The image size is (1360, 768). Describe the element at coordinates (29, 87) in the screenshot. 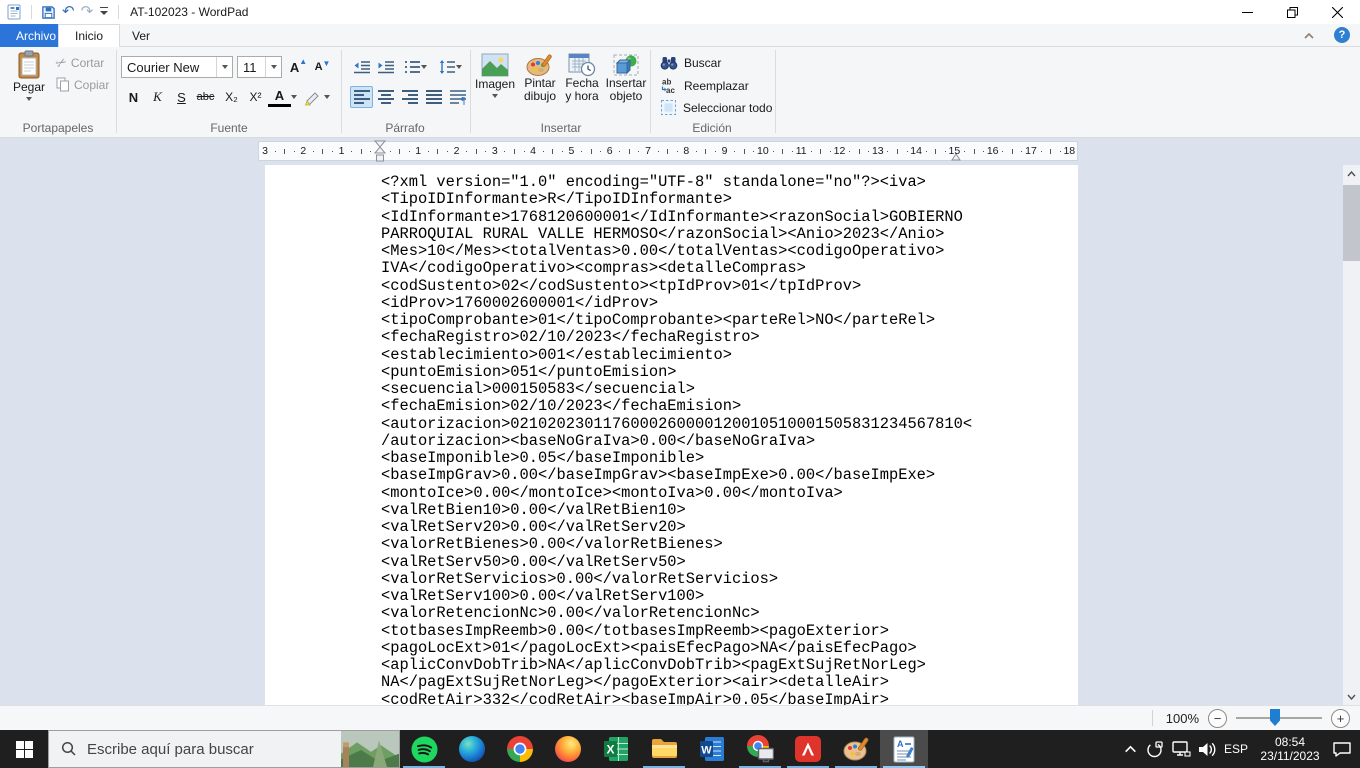

I see `paste-label: Pegar` at that location.